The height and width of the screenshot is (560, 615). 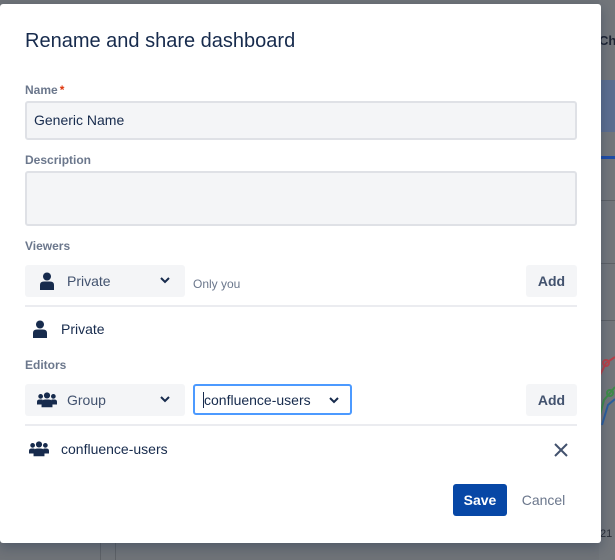 I want to click on editor-entry: confluence-users, so click(x=98, y=449).